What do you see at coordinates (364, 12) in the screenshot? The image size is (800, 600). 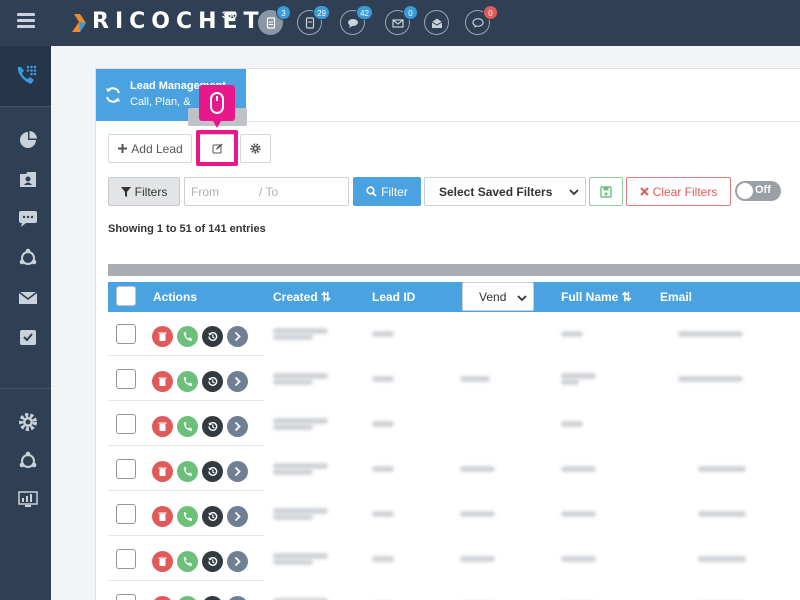 I see `chat-badge: 42` at bounding box center [364, 12].